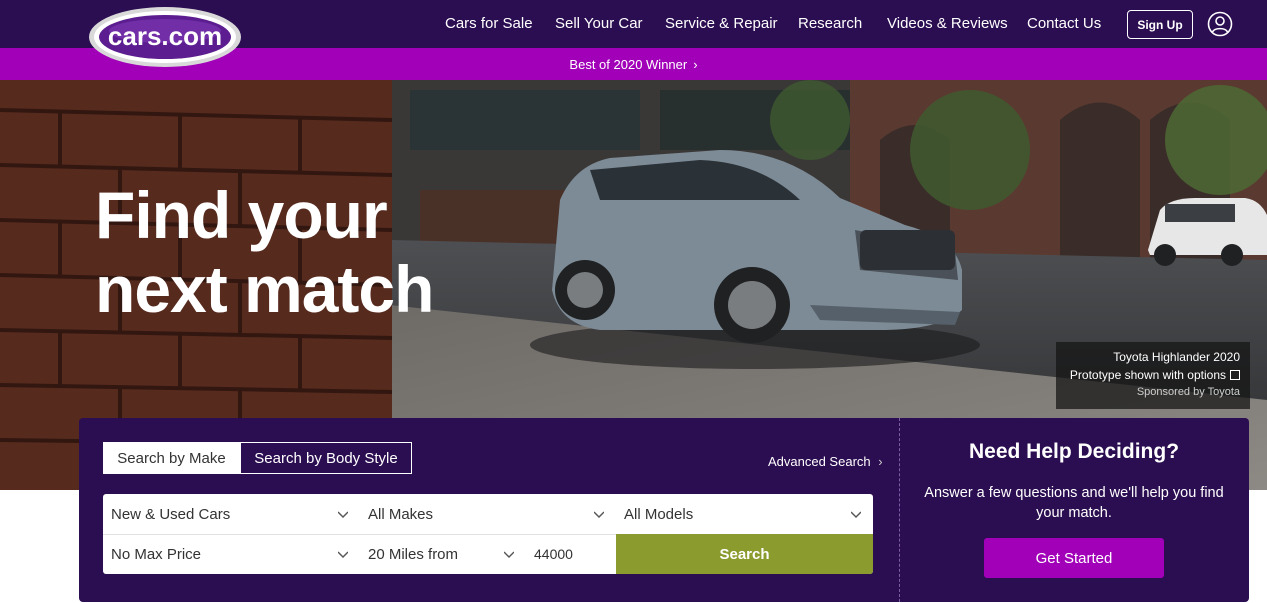  What do you see at coordinates (171, 458) in the screenshot?
I see `tab-search-by-make: Search by Make` at bounding box center [171, 458].